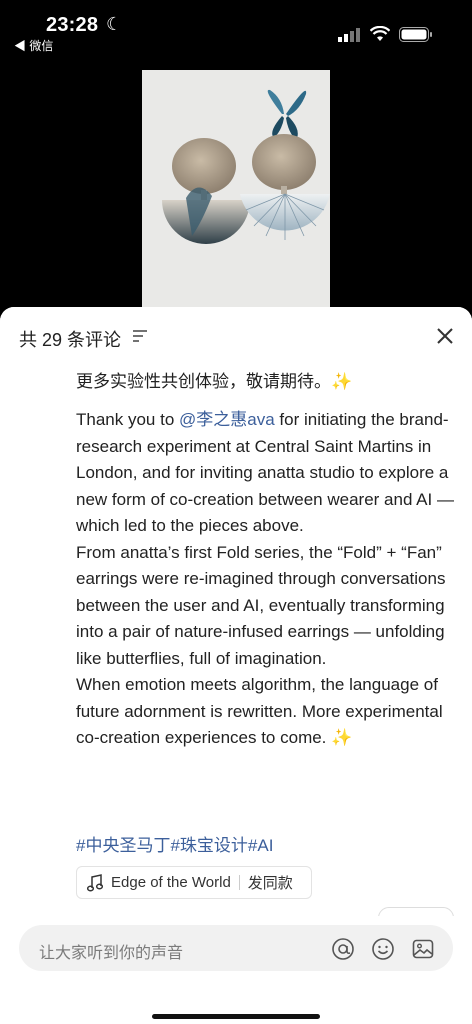 The width and height of the screenshot is (472, 1024). Describe the element at coordinates (95, 882) in the screenshot. I see `music-note-icon` at that location.